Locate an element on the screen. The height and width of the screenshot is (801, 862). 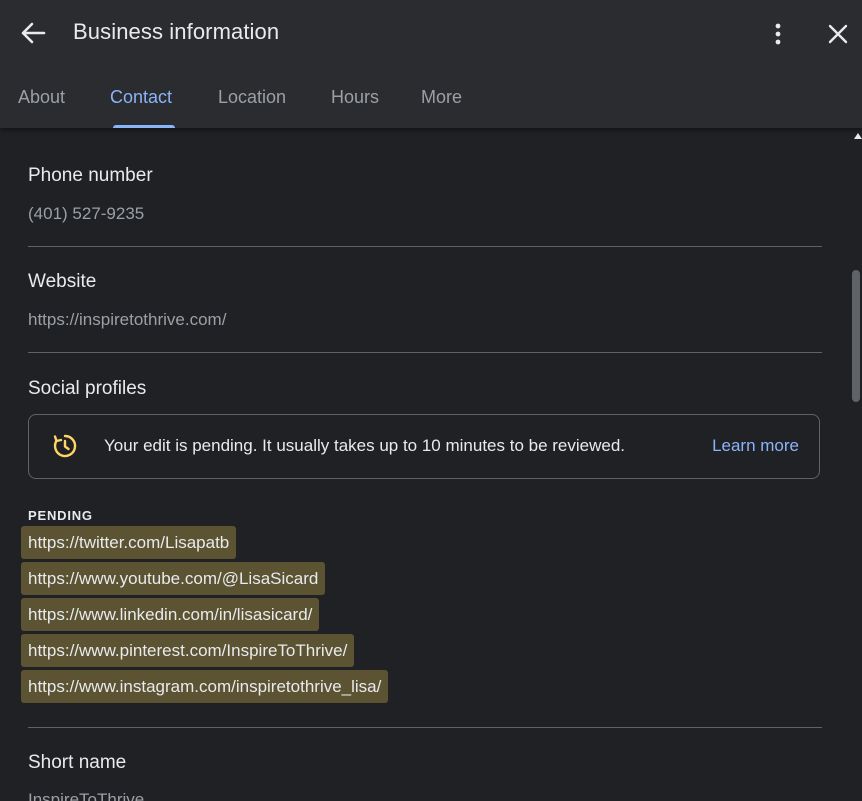
more-options-button is located at coordinates (778, 34).